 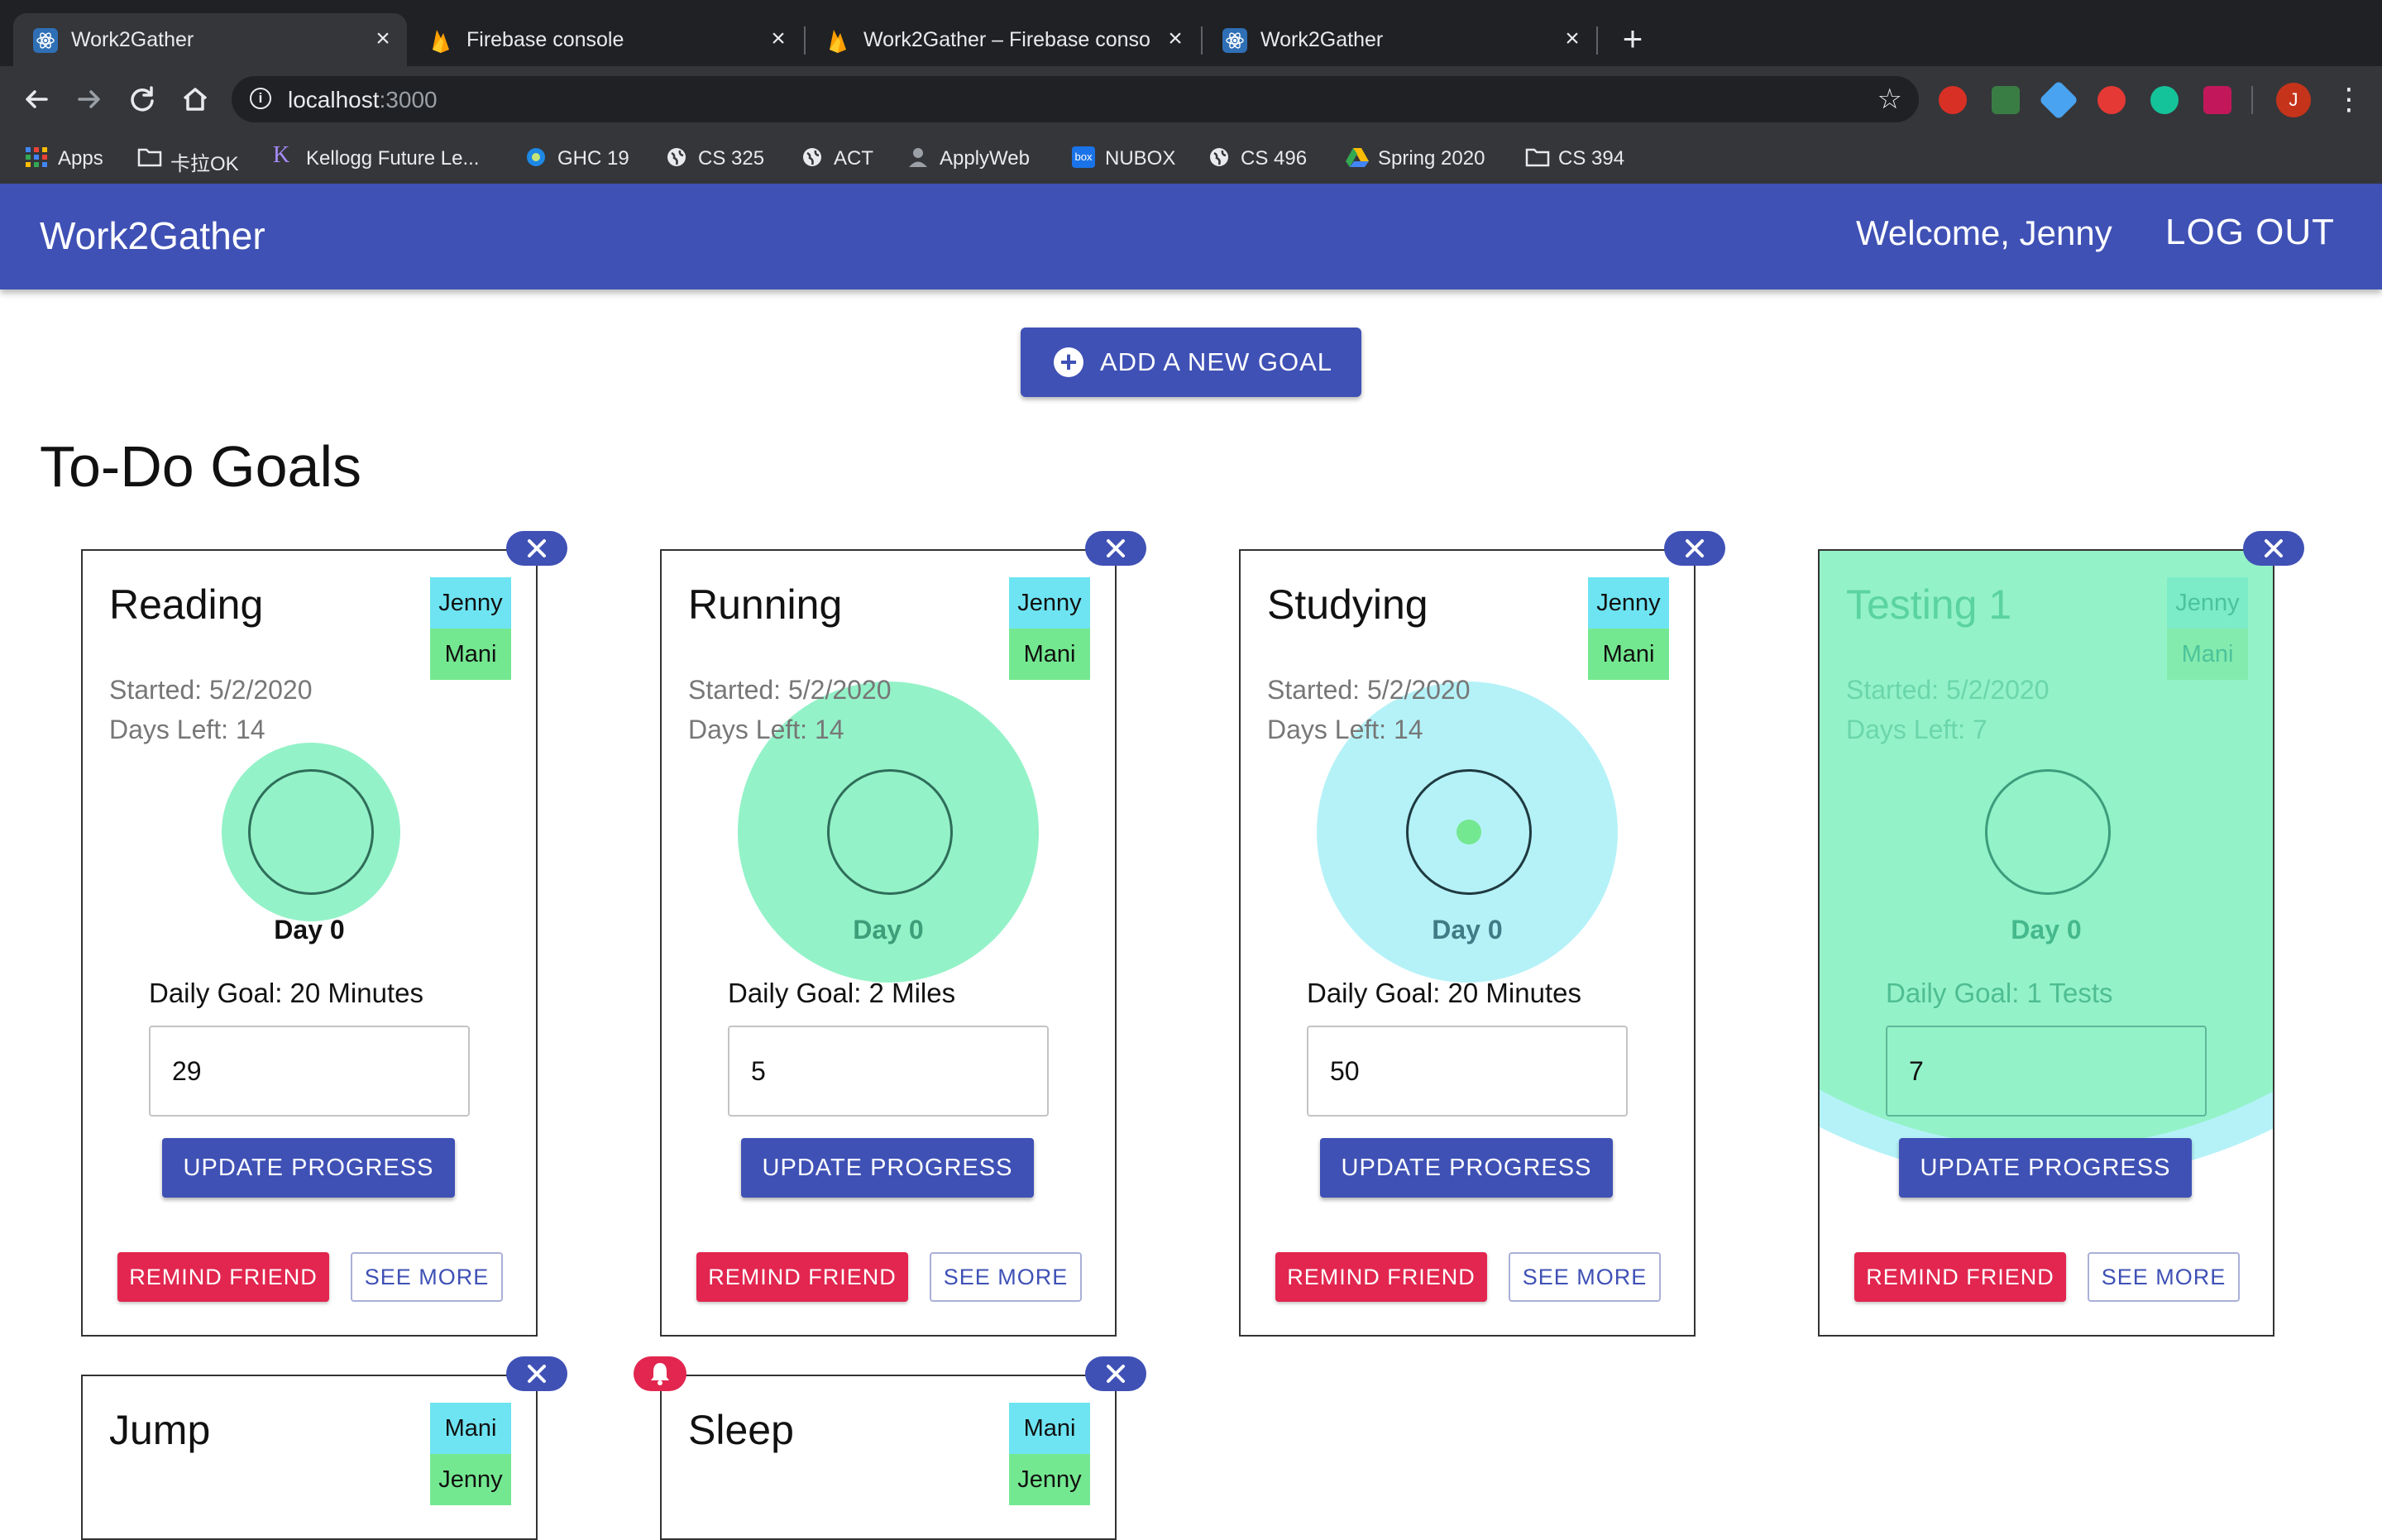 I want to click on sync-extension-icon, so click(x=2111, y=100).